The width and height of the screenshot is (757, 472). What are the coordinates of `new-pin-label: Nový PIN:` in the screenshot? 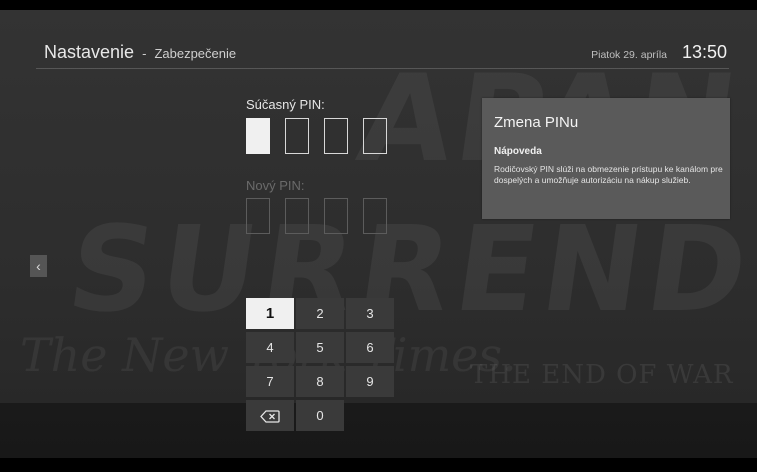 It's located at (275, 185).